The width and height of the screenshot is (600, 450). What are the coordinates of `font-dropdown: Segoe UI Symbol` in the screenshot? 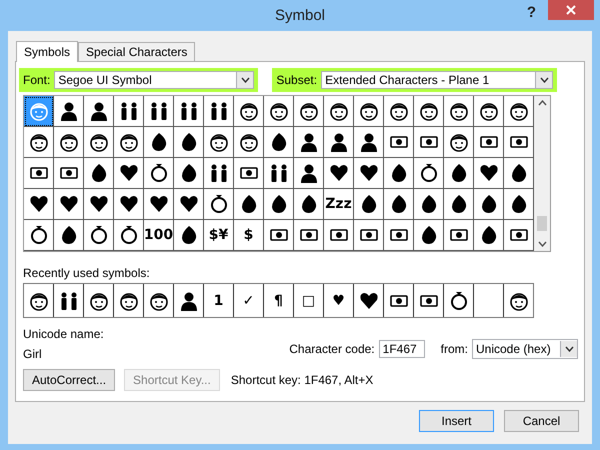 It's located at (154, 79).